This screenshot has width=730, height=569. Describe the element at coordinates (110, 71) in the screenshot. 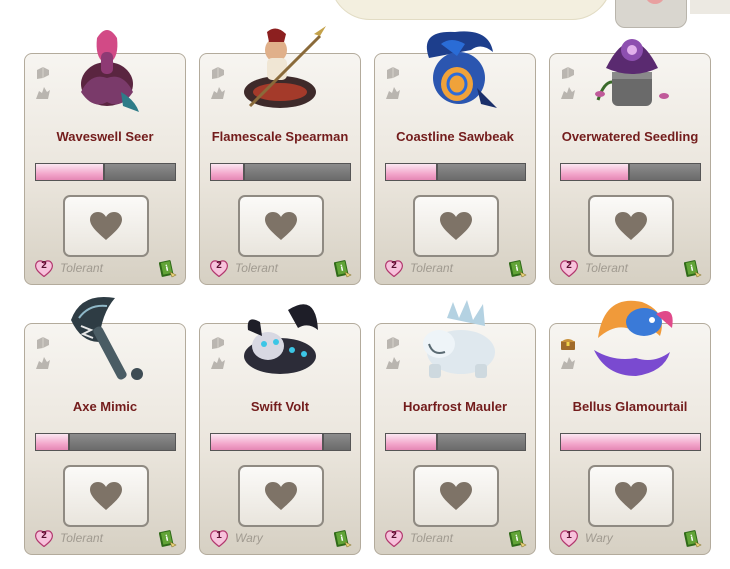

I see `mermaid-familiar-icon` at that location.